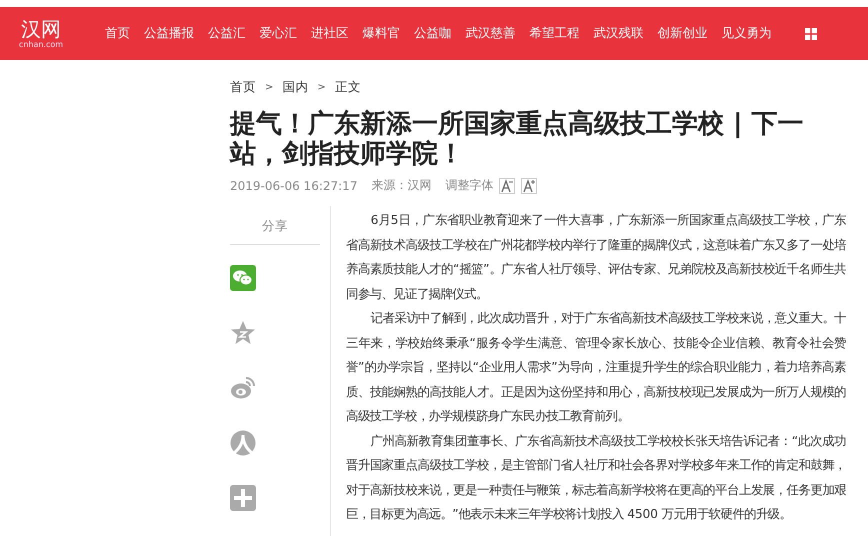 The width and height of the screenshot is (868, 553). Describe the element at coordinates (226, 33) in the screenshot. I see `nav-link: 公益汇` at that location.